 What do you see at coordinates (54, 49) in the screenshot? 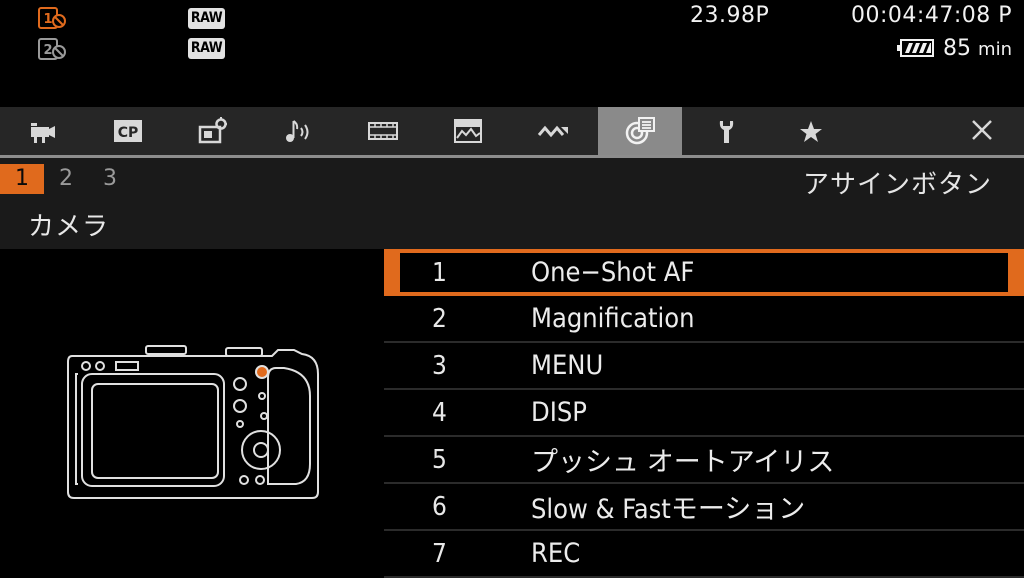
I see `card-slot-2-icon: 2` at bounding box center [54, 49].